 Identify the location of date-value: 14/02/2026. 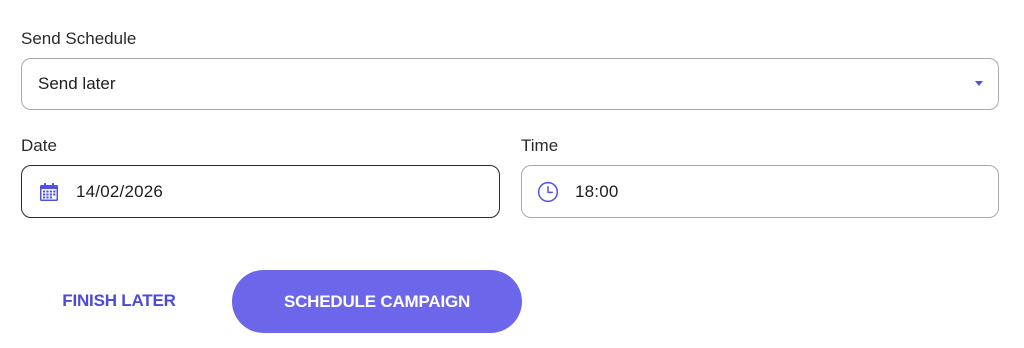
(120, 191).